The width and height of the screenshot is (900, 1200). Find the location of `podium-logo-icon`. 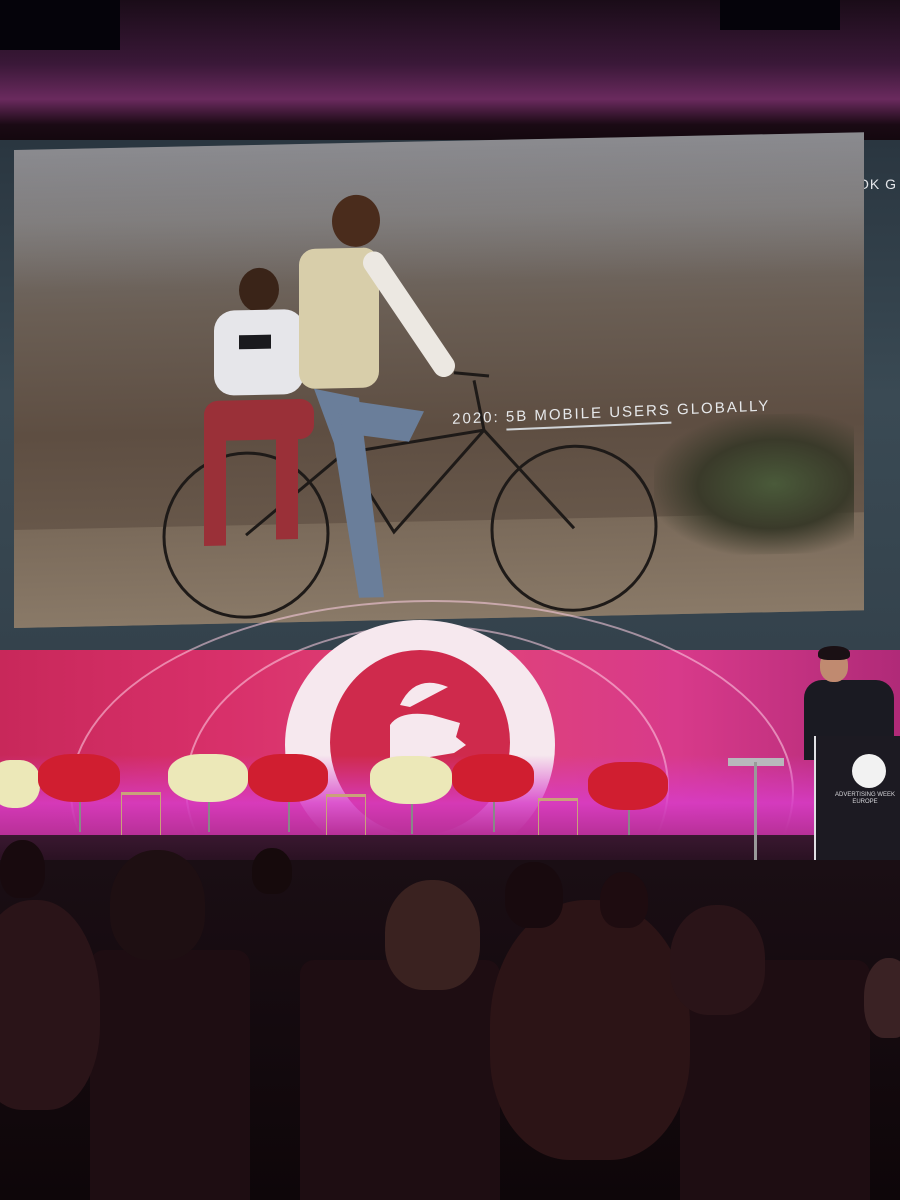

podium-logo-icon is located at coordinates (869, 771).